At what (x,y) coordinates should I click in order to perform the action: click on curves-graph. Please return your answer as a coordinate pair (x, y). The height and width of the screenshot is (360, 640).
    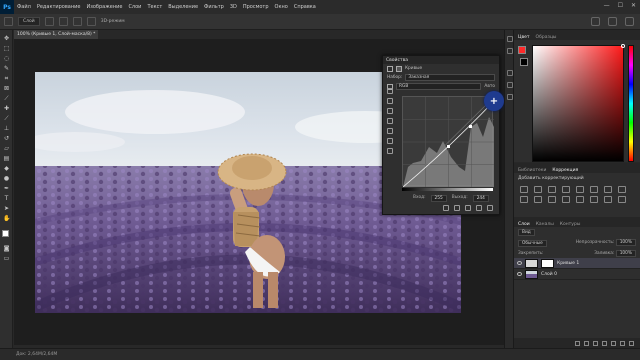
    Looking at the image, I should click on (448, 142).